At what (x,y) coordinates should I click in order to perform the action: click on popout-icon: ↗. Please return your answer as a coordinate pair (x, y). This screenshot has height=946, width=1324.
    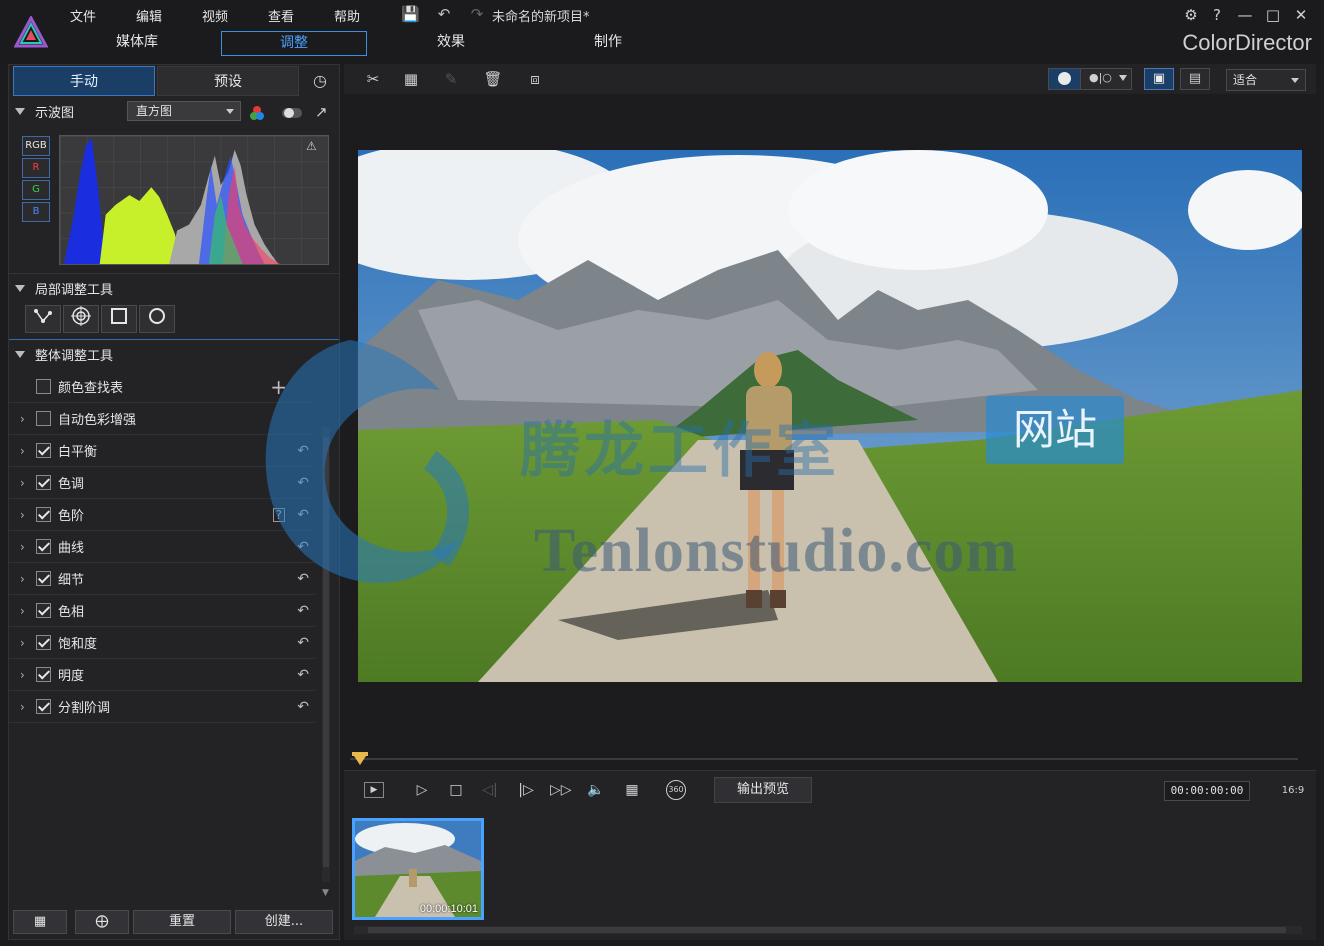
    Looking at the image, I should click on (321, 112).